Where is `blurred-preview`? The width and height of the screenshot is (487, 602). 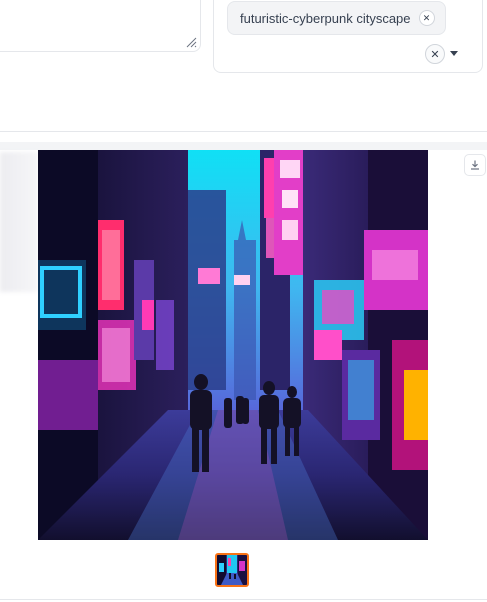
blurred-preview is located at coordinates (19, 222).